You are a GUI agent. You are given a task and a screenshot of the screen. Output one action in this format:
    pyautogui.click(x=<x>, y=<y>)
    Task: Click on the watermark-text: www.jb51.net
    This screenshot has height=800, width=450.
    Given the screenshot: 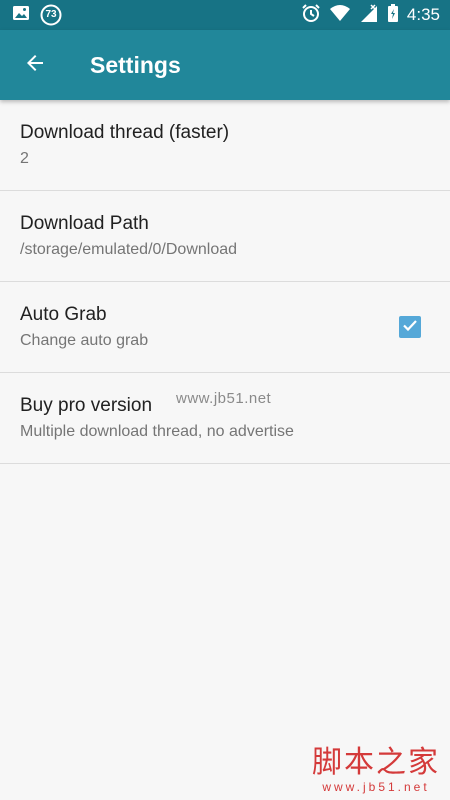 What is the action you would take?
    pyautogui.click(x=224, y=398)
    